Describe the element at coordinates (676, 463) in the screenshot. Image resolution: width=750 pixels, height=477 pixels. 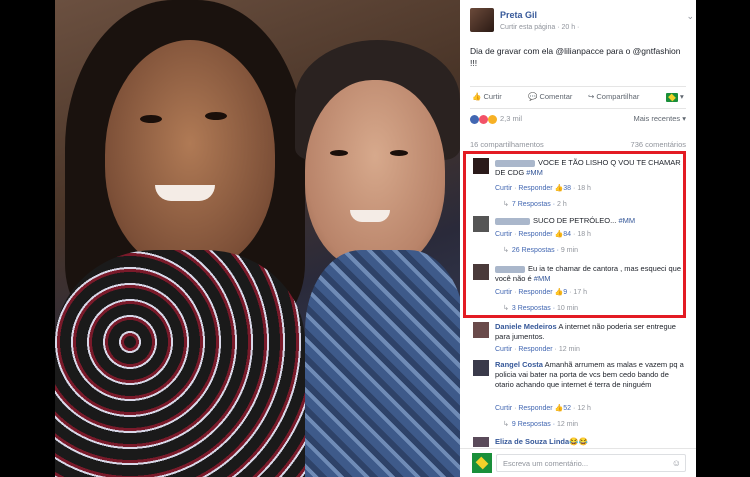
I see `emoji-icon: ☺` at that location.